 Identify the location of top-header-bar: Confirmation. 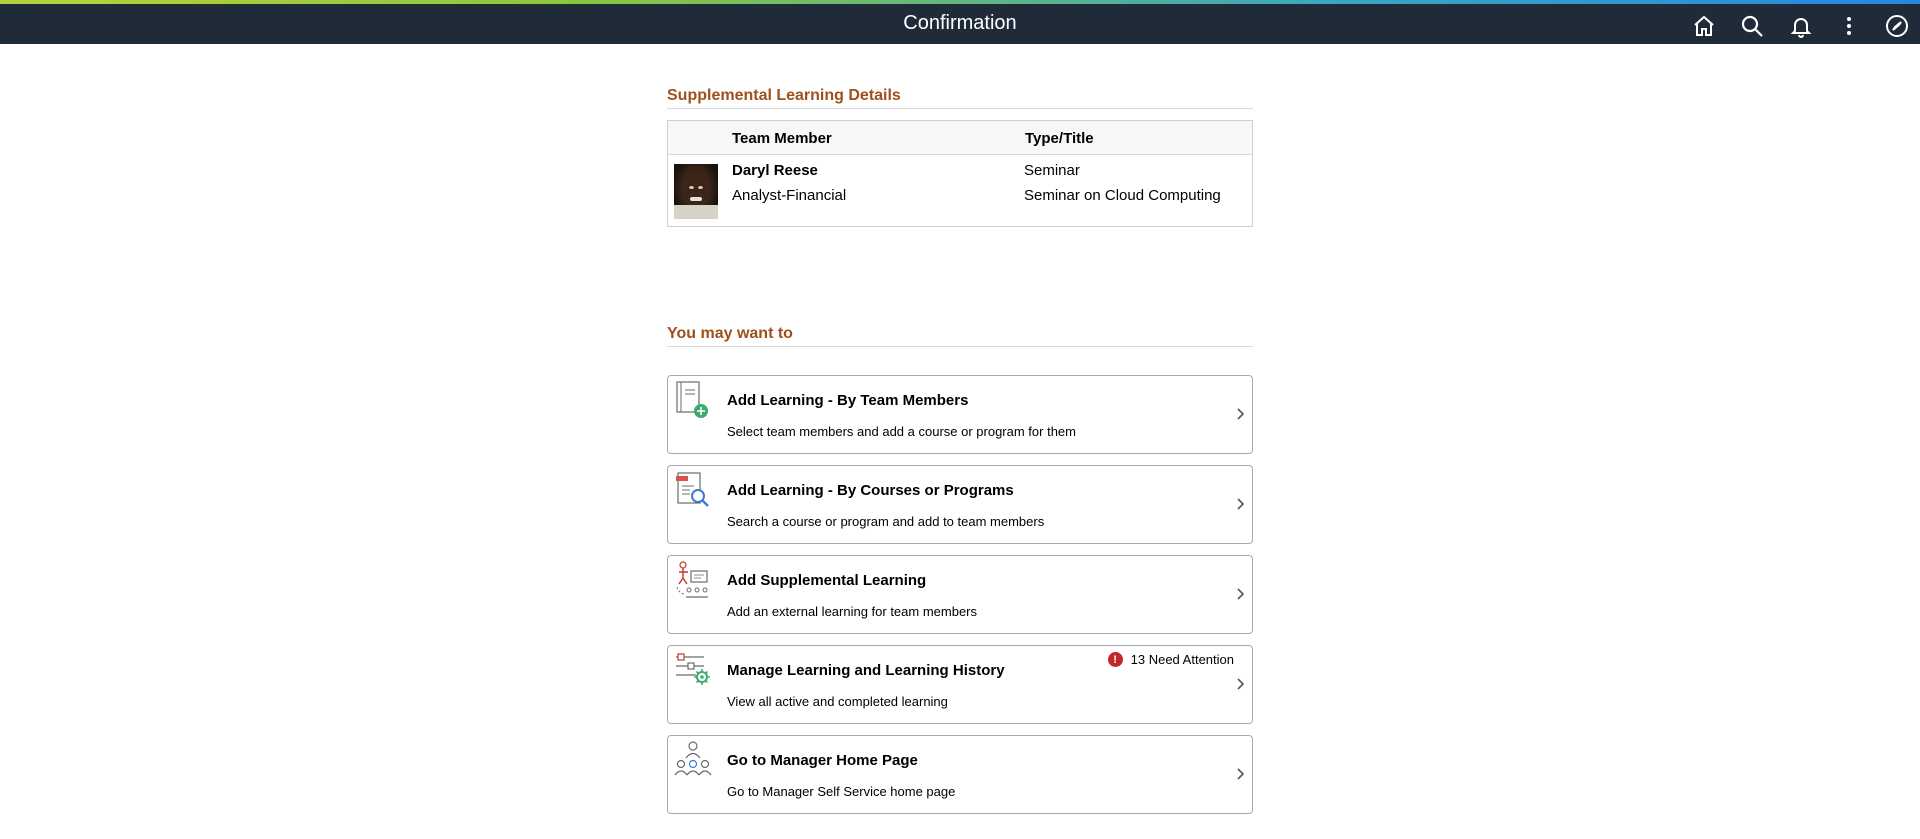
(960, 24).